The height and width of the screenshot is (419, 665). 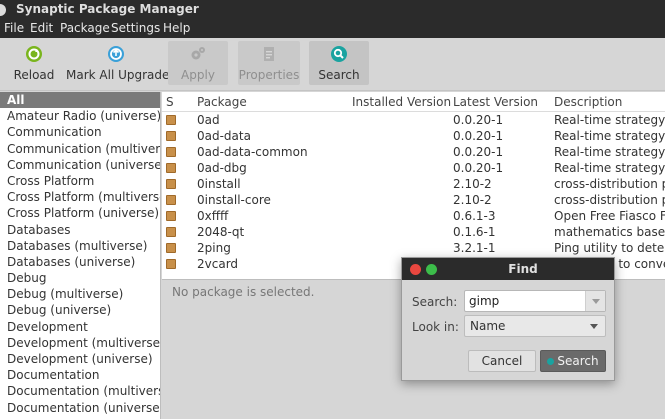 I want to click on package-name: 2ping, so click(x=214, y=248).